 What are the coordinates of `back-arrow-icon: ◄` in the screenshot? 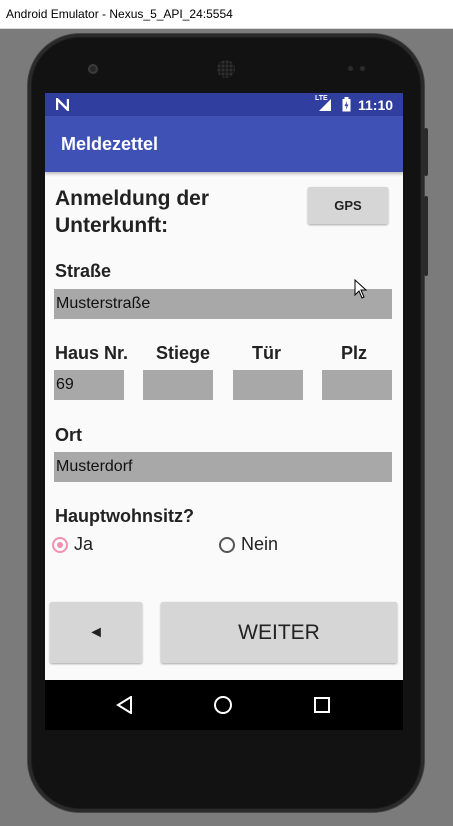 It's located at (96, 632).